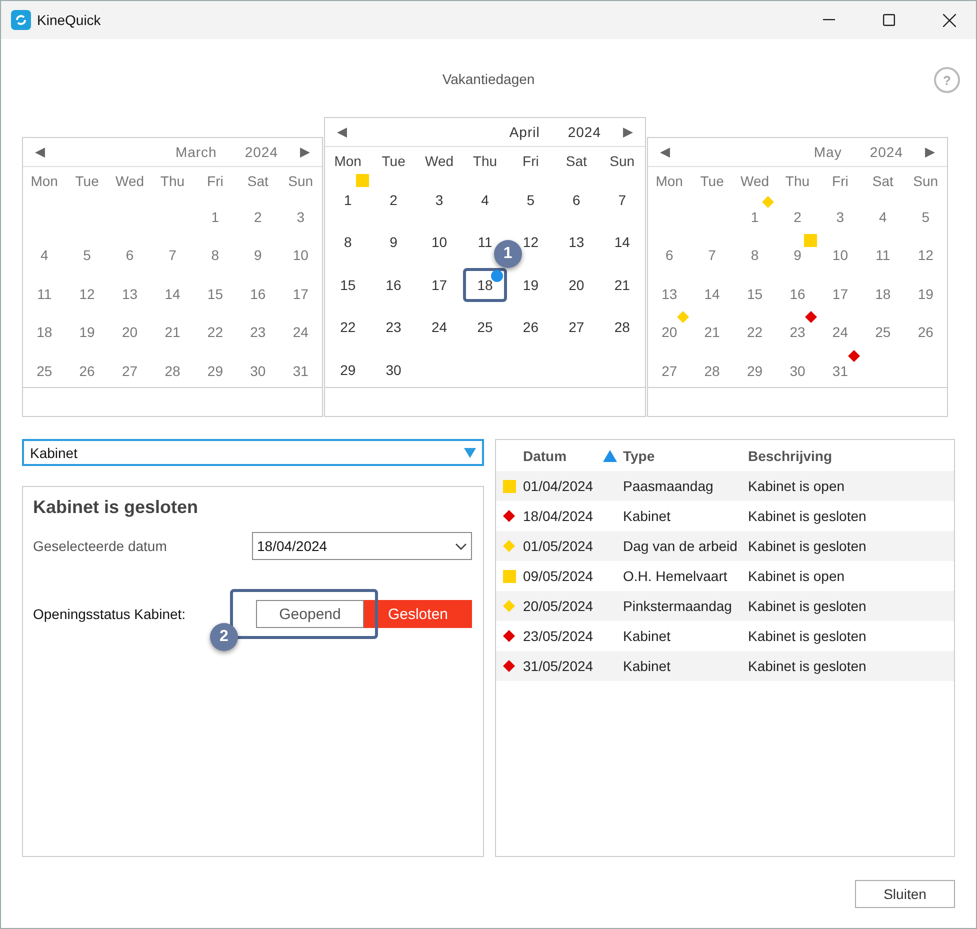 This screenshot has width=977, height=929. What do you see at coordinates (947, 80) in the screenshot?
I see `help-button: ?` at bounding box center [947, 80].